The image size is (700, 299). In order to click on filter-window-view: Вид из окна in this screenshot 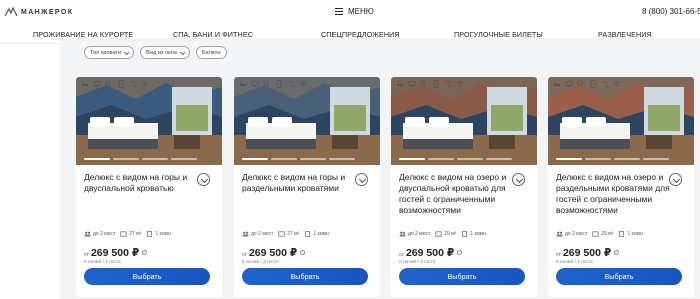, I will do `click(165, 52)`.